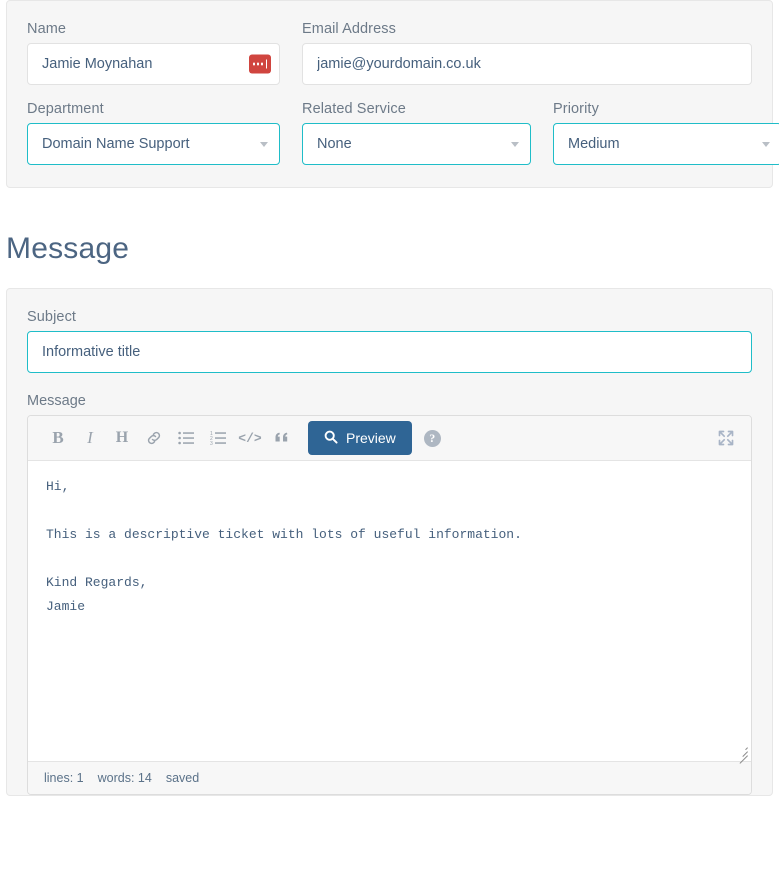  What do you see at coordinates (182, 778) in the screenshot?
I see `status-saved: saved` at bounding box center [182, 778].